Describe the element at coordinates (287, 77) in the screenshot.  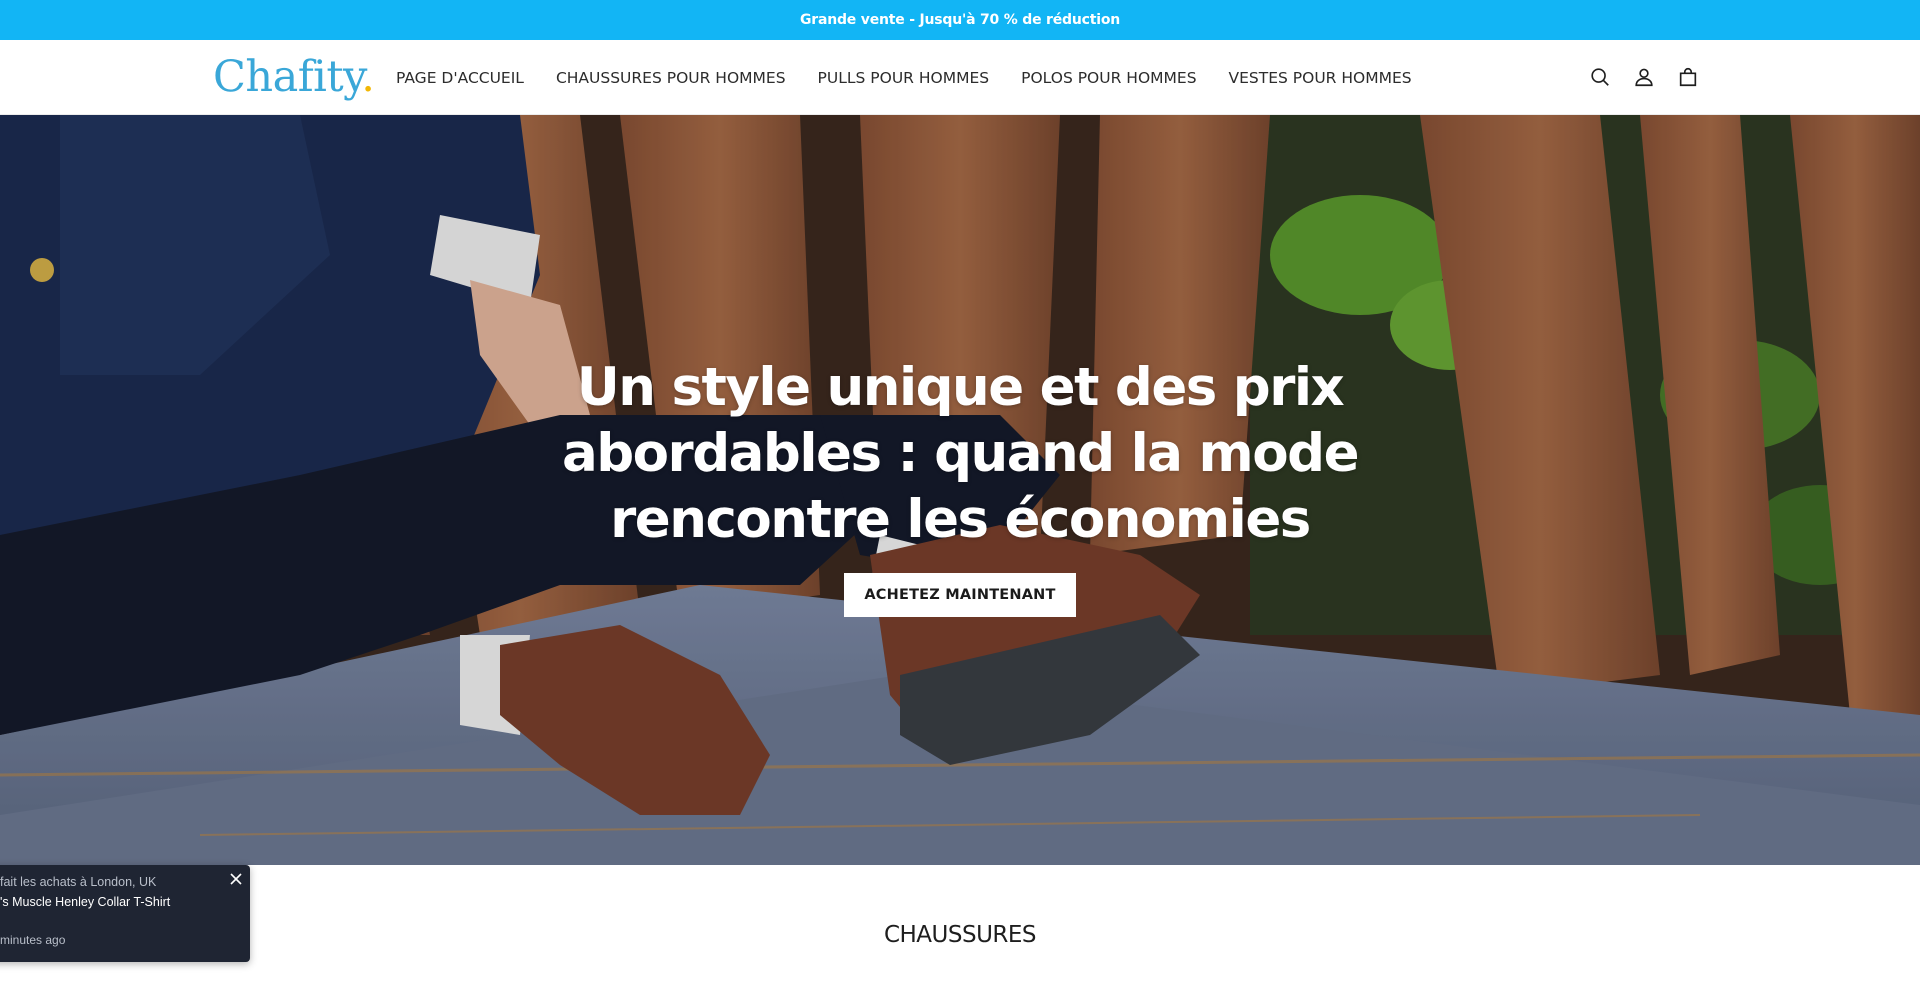
I see `logo-text: Chafity` at that location.